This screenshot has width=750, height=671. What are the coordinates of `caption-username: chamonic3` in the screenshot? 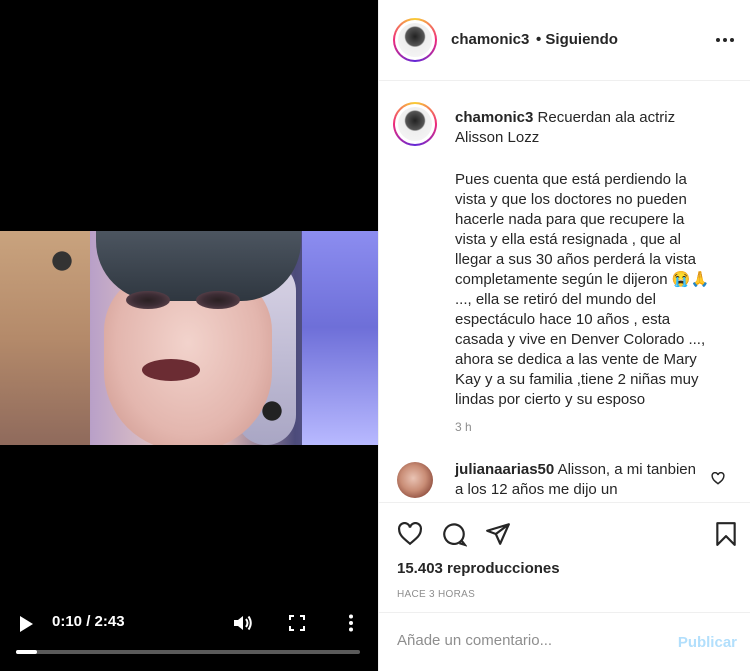 It's located at (494, 117).